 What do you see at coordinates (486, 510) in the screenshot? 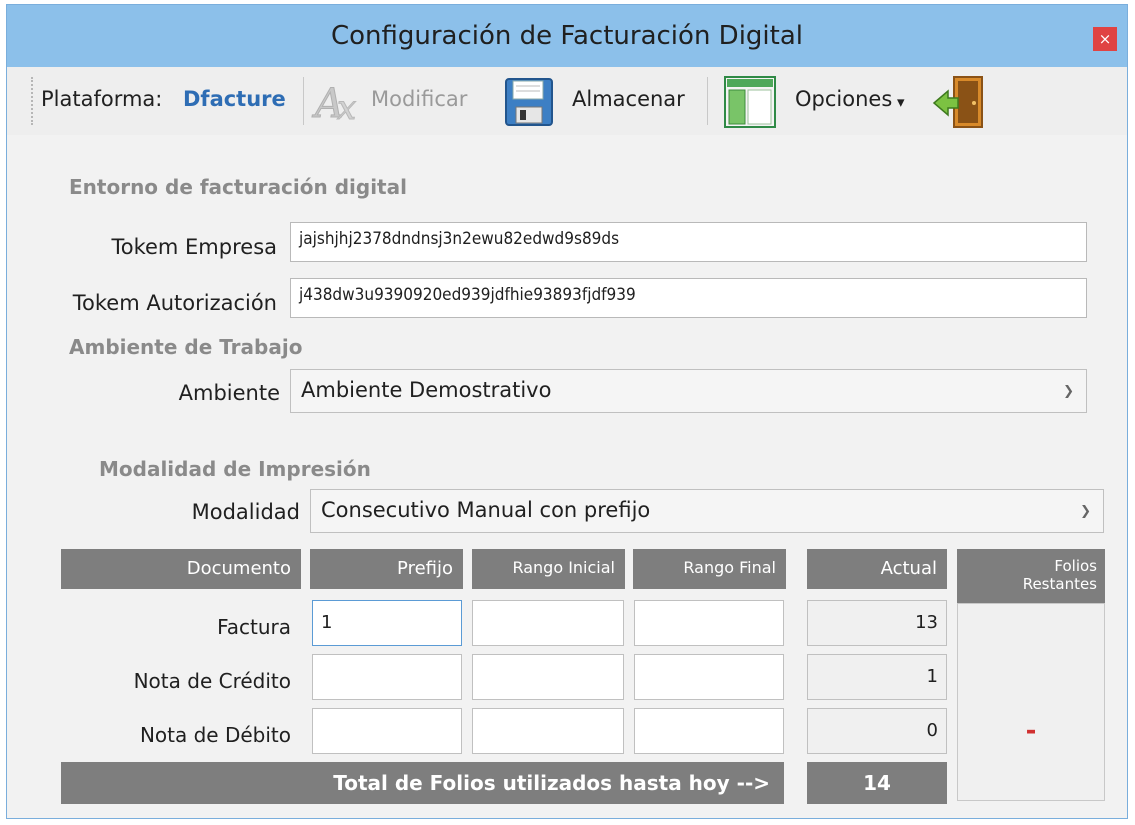
I see `print-mode-selected: Consecutivo Manual con prefijo` at bounding box center [486, 510].